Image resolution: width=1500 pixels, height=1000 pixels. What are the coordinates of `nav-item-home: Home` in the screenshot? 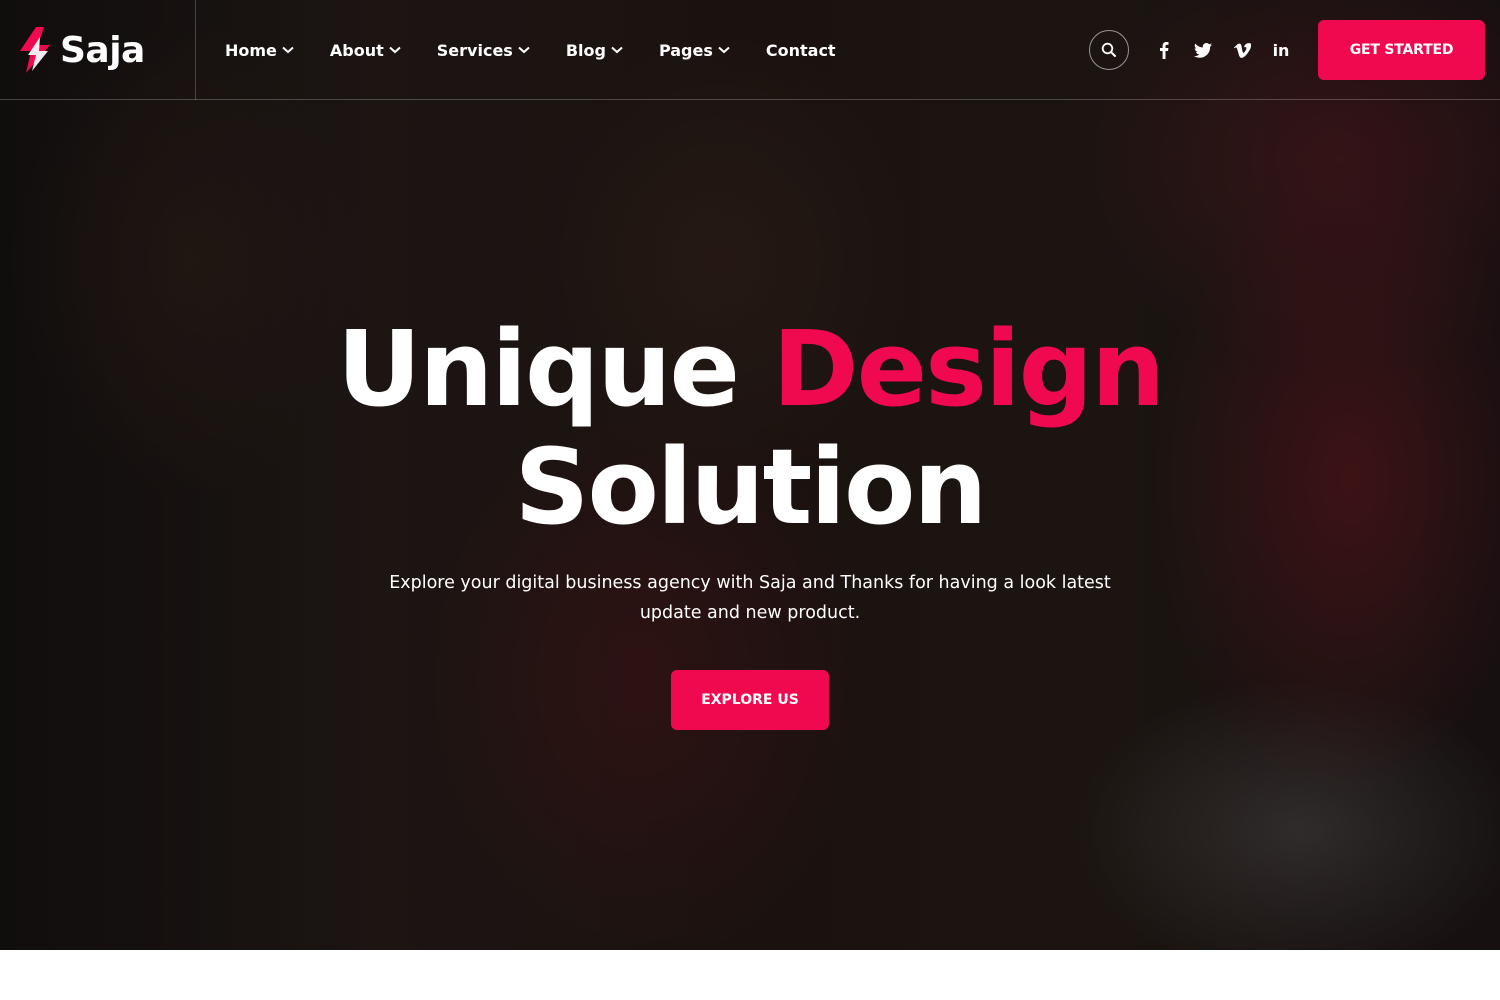 It's located at (259, 50).